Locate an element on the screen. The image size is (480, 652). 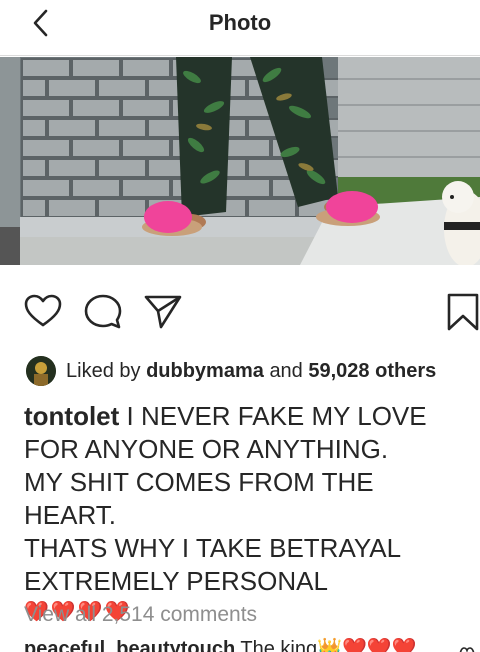
comment-text: The king👑❤️❤️❤️ is located at coordinates (326, 645).